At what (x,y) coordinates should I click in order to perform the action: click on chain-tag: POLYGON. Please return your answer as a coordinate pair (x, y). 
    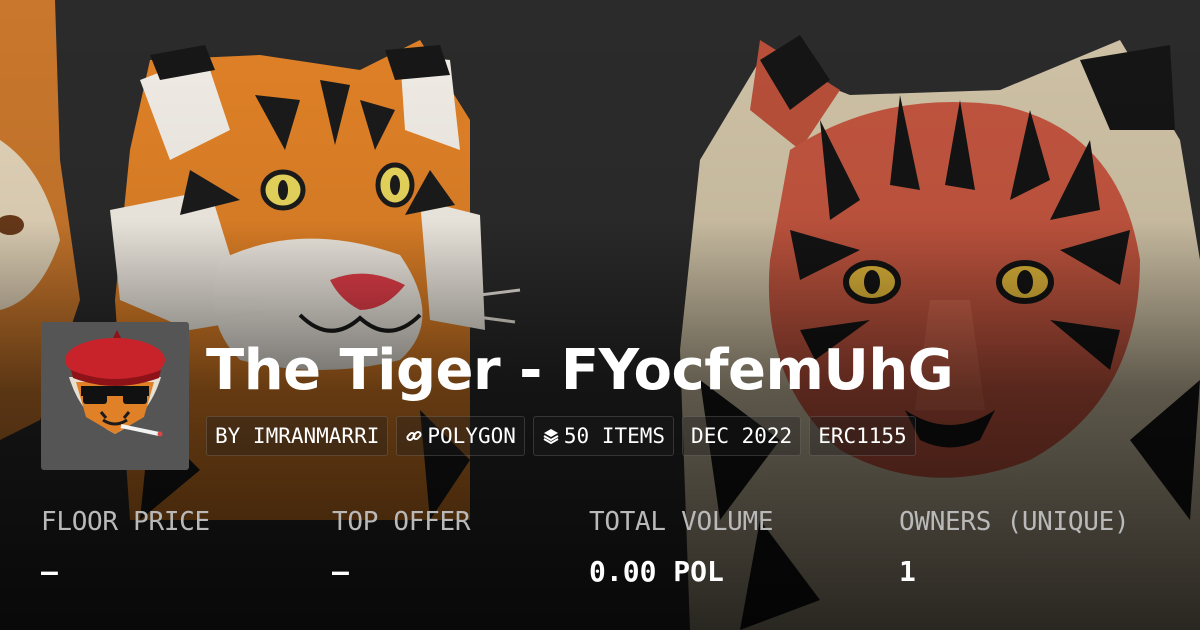
    Looking at the image, I should click on (460, 436).